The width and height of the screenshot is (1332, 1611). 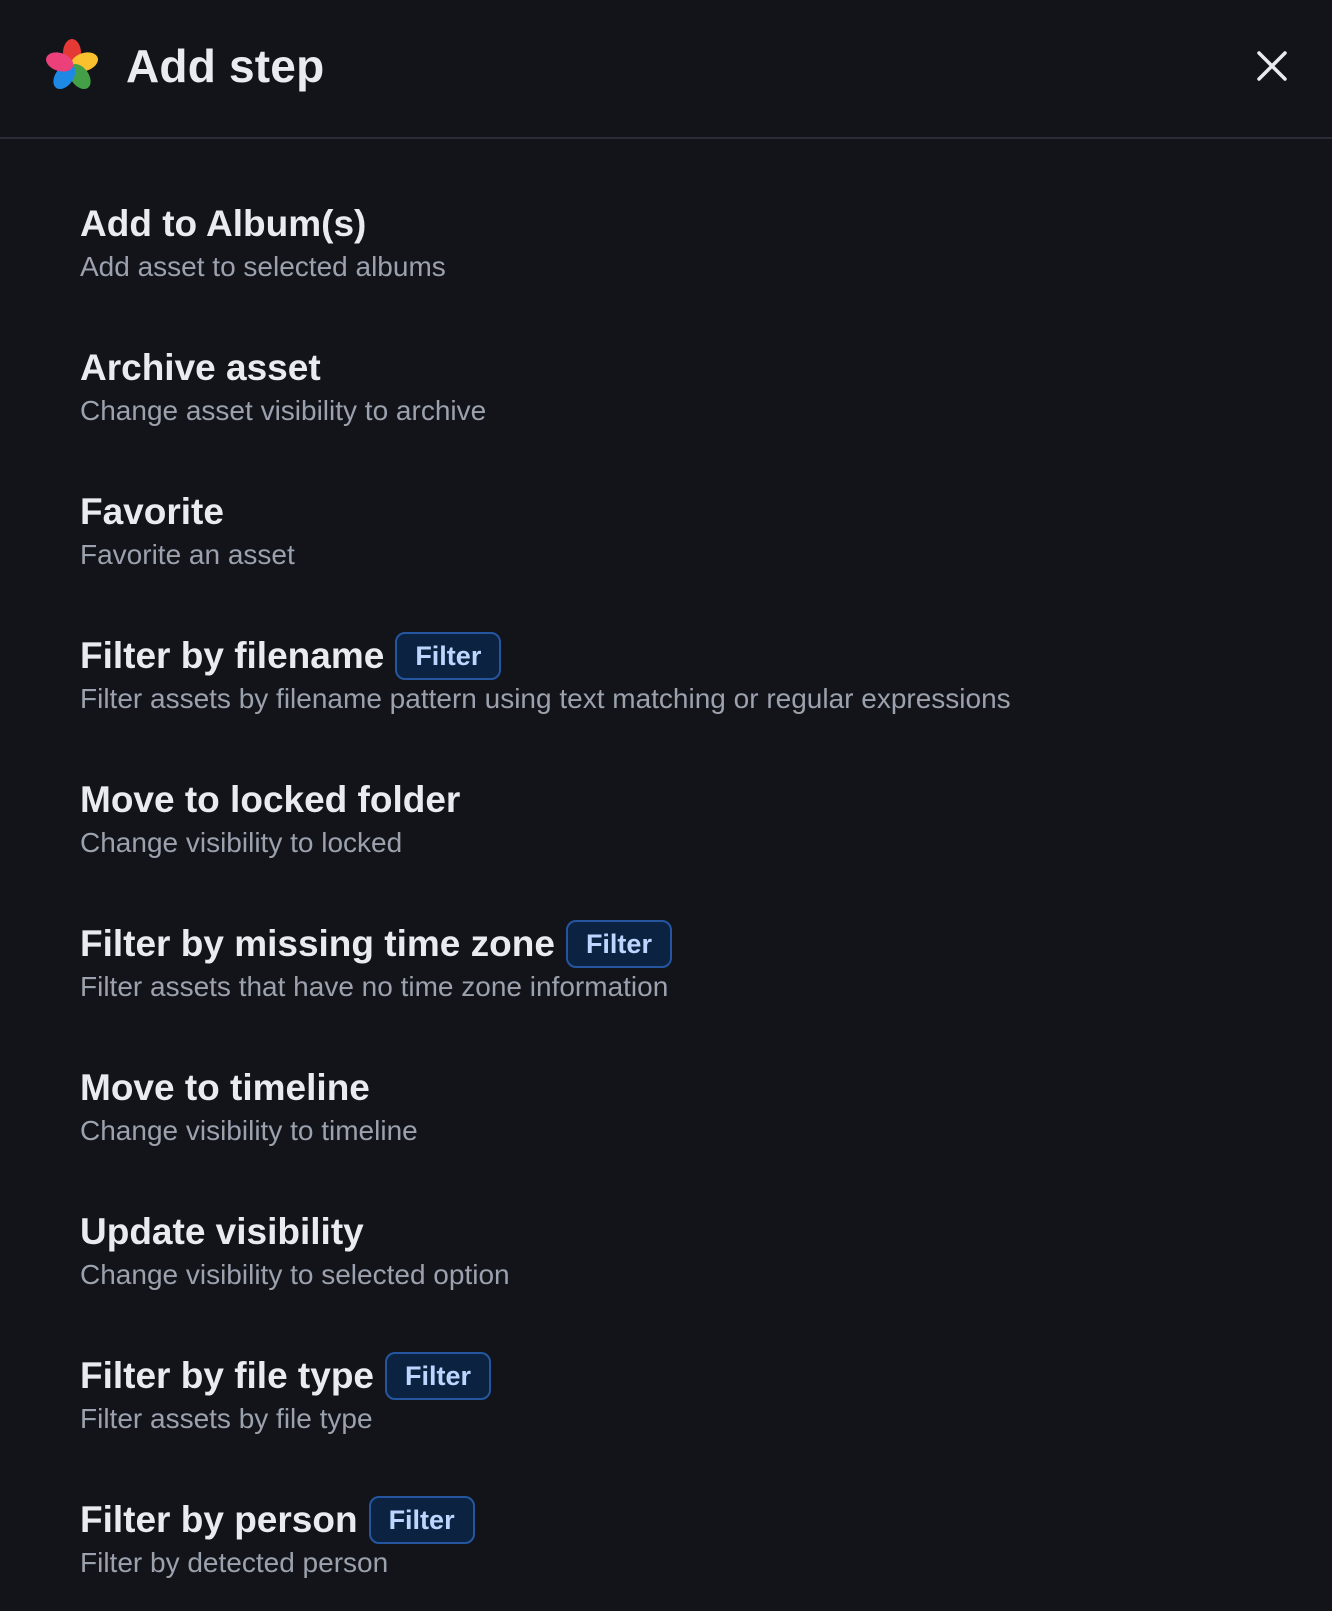 I want to click on step-title: Filter by file type, so click(x=227, y=1375).